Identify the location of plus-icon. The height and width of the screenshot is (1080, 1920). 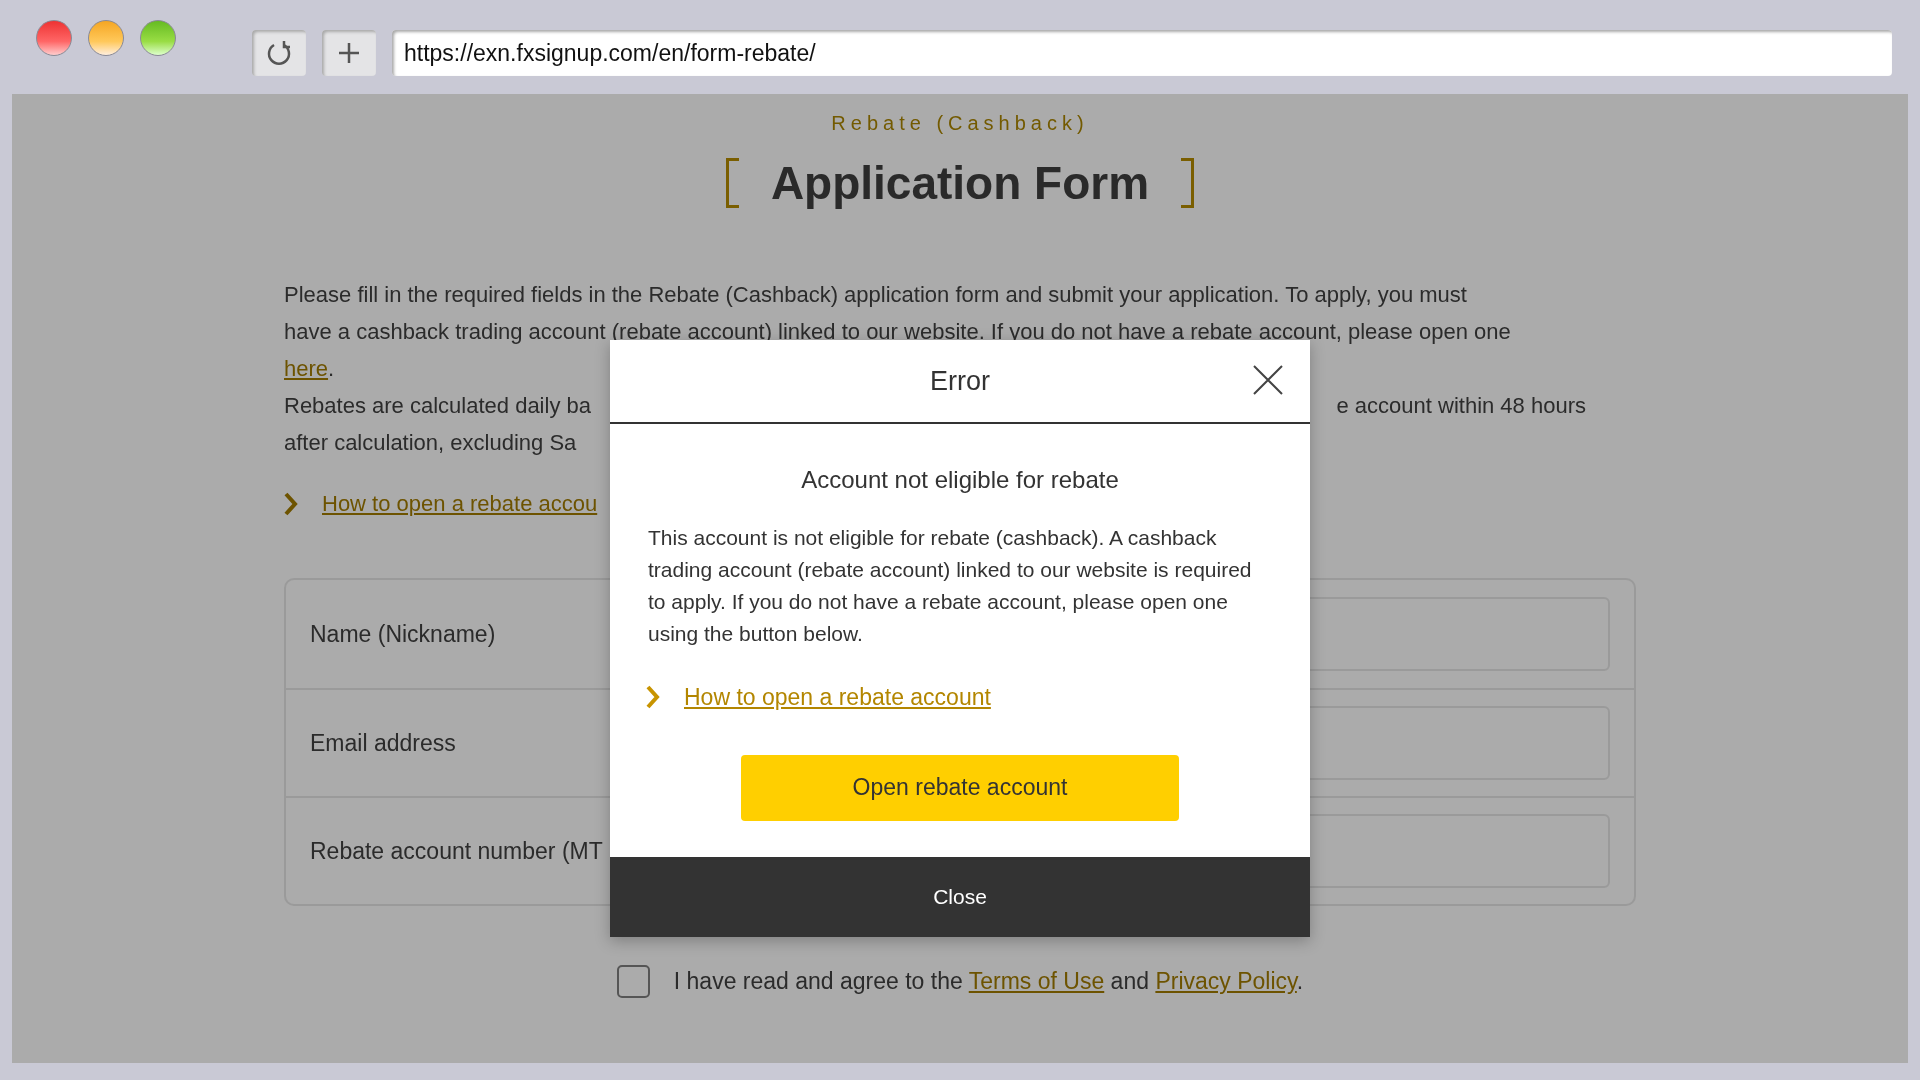
(349, 53).